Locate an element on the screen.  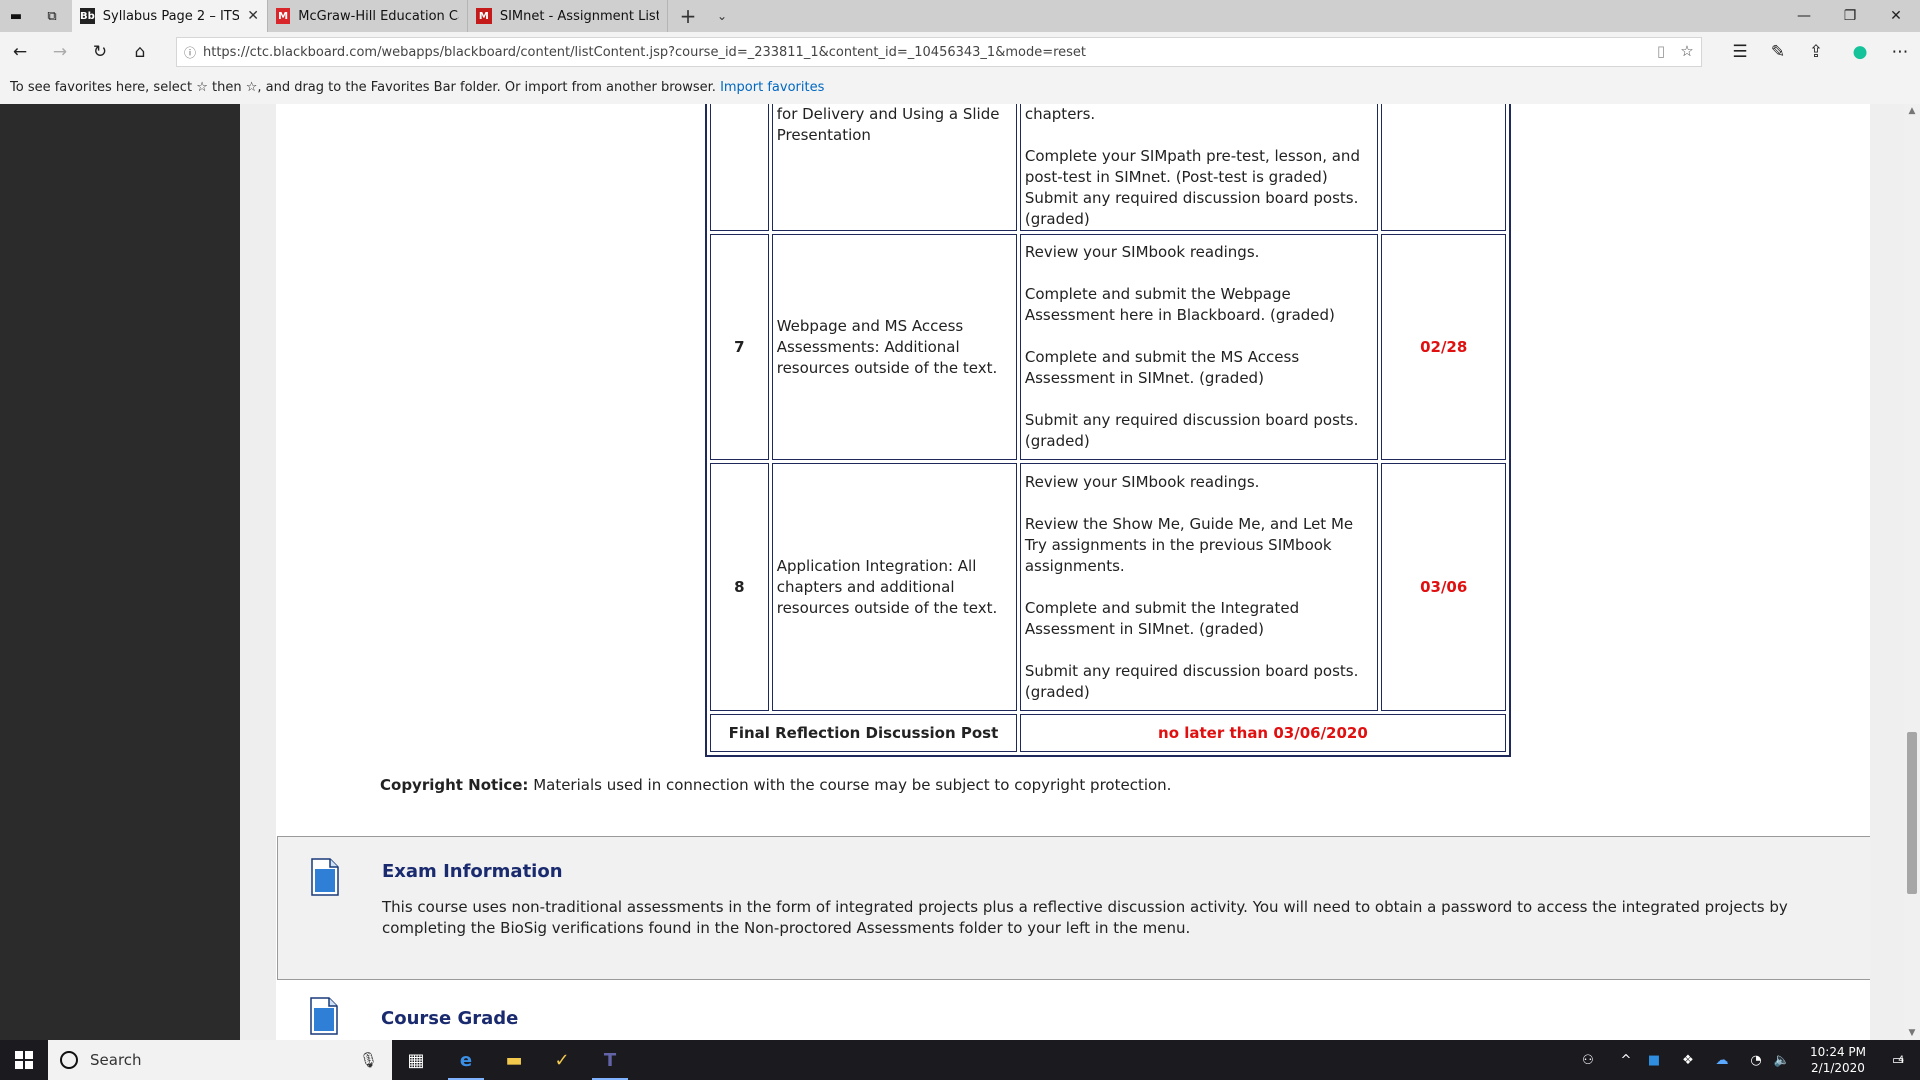
onedrive-icon: ☁ is located at coordinates (1722, 1060).